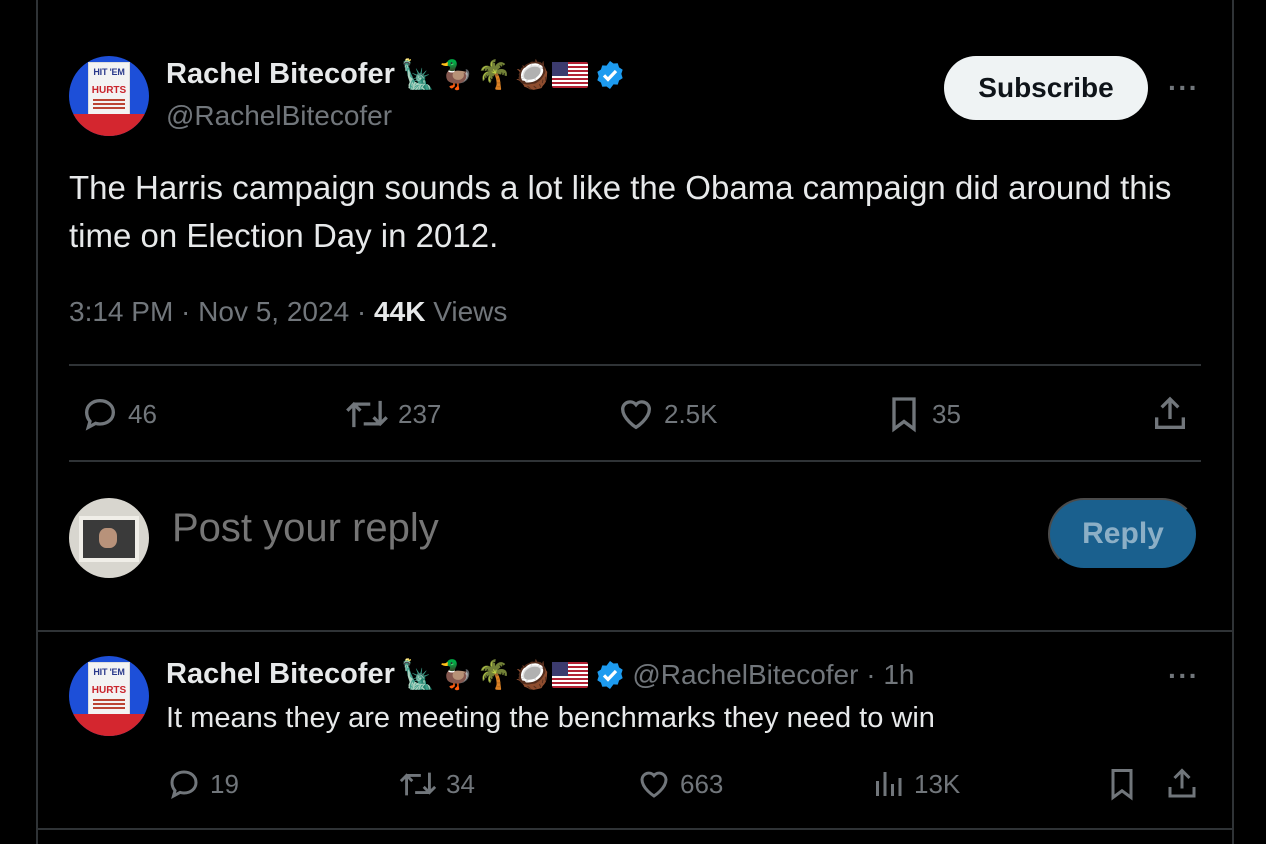 The height and width of the screenshot is (844, 1266). What do you see at coordinates (279, 116) in the screenshot?
I see `author-handle: @RachelBitecofer` at bounding box center [279, 116].